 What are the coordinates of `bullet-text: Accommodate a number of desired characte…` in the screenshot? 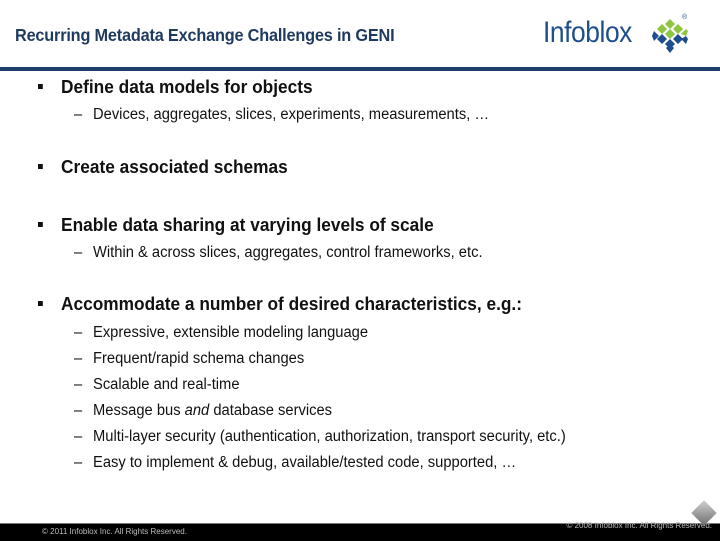 It's located at (291, 304).